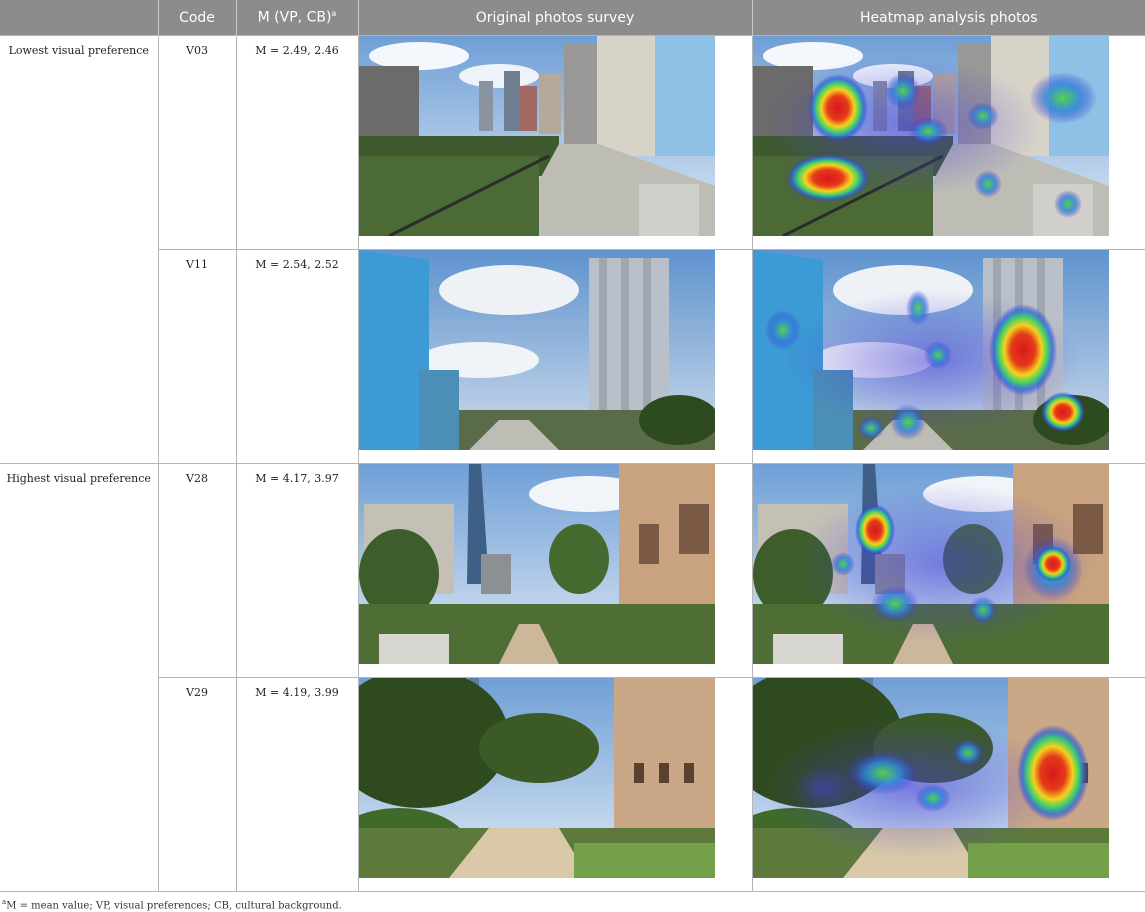 The height and width of the screenshot is (912, 1145). Describe the element at coordinates (197, 784) in the screenshot. I see `code-cell: V29` at that location.